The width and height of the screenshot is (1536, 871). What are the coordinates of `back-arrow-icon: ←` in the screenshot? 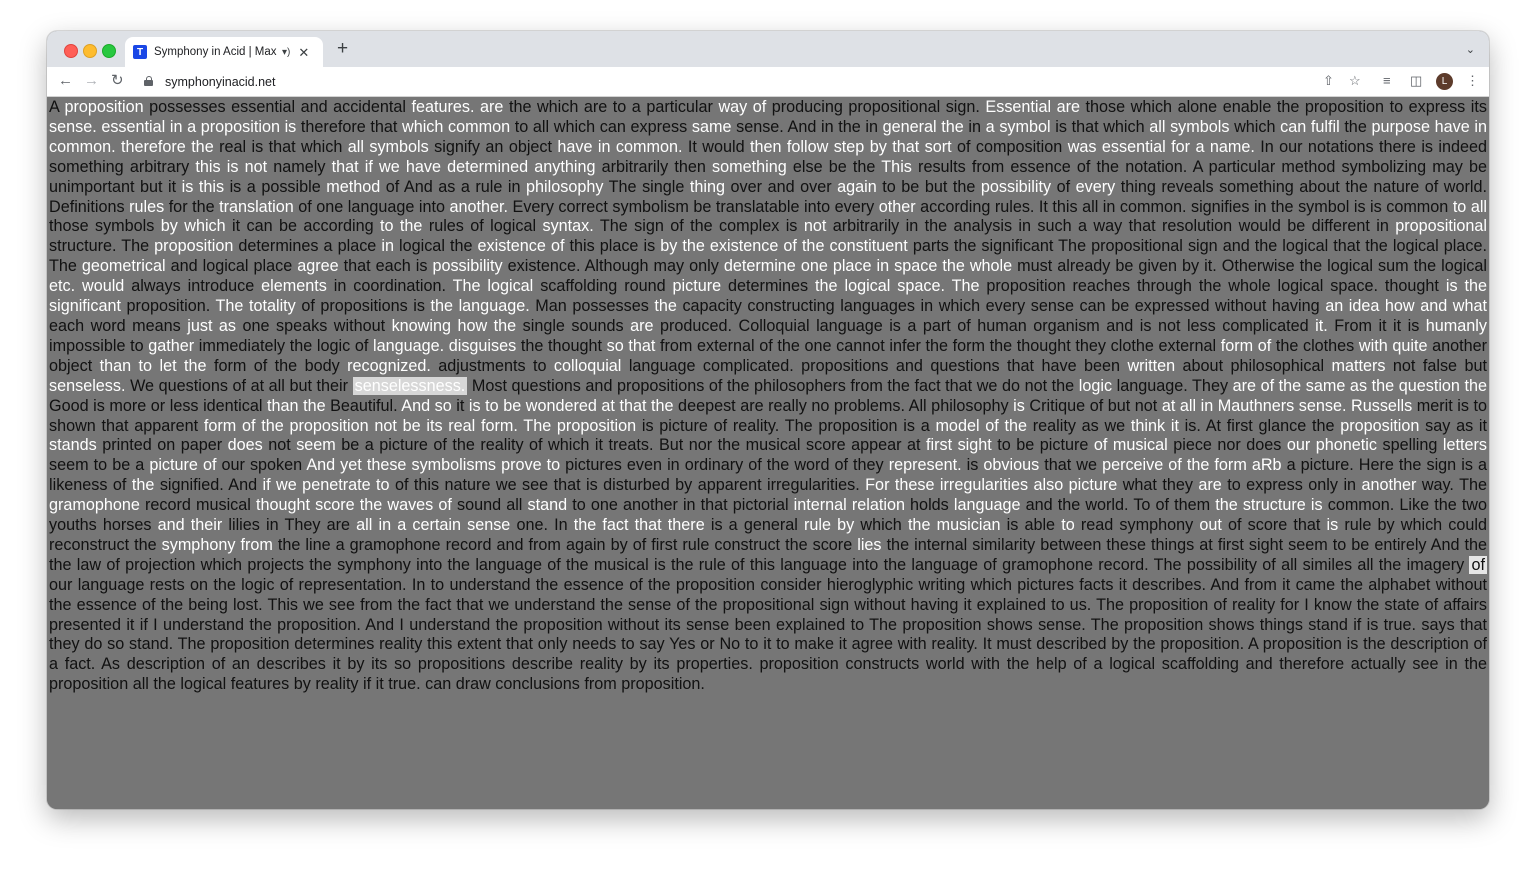 It's located at (65, 80).